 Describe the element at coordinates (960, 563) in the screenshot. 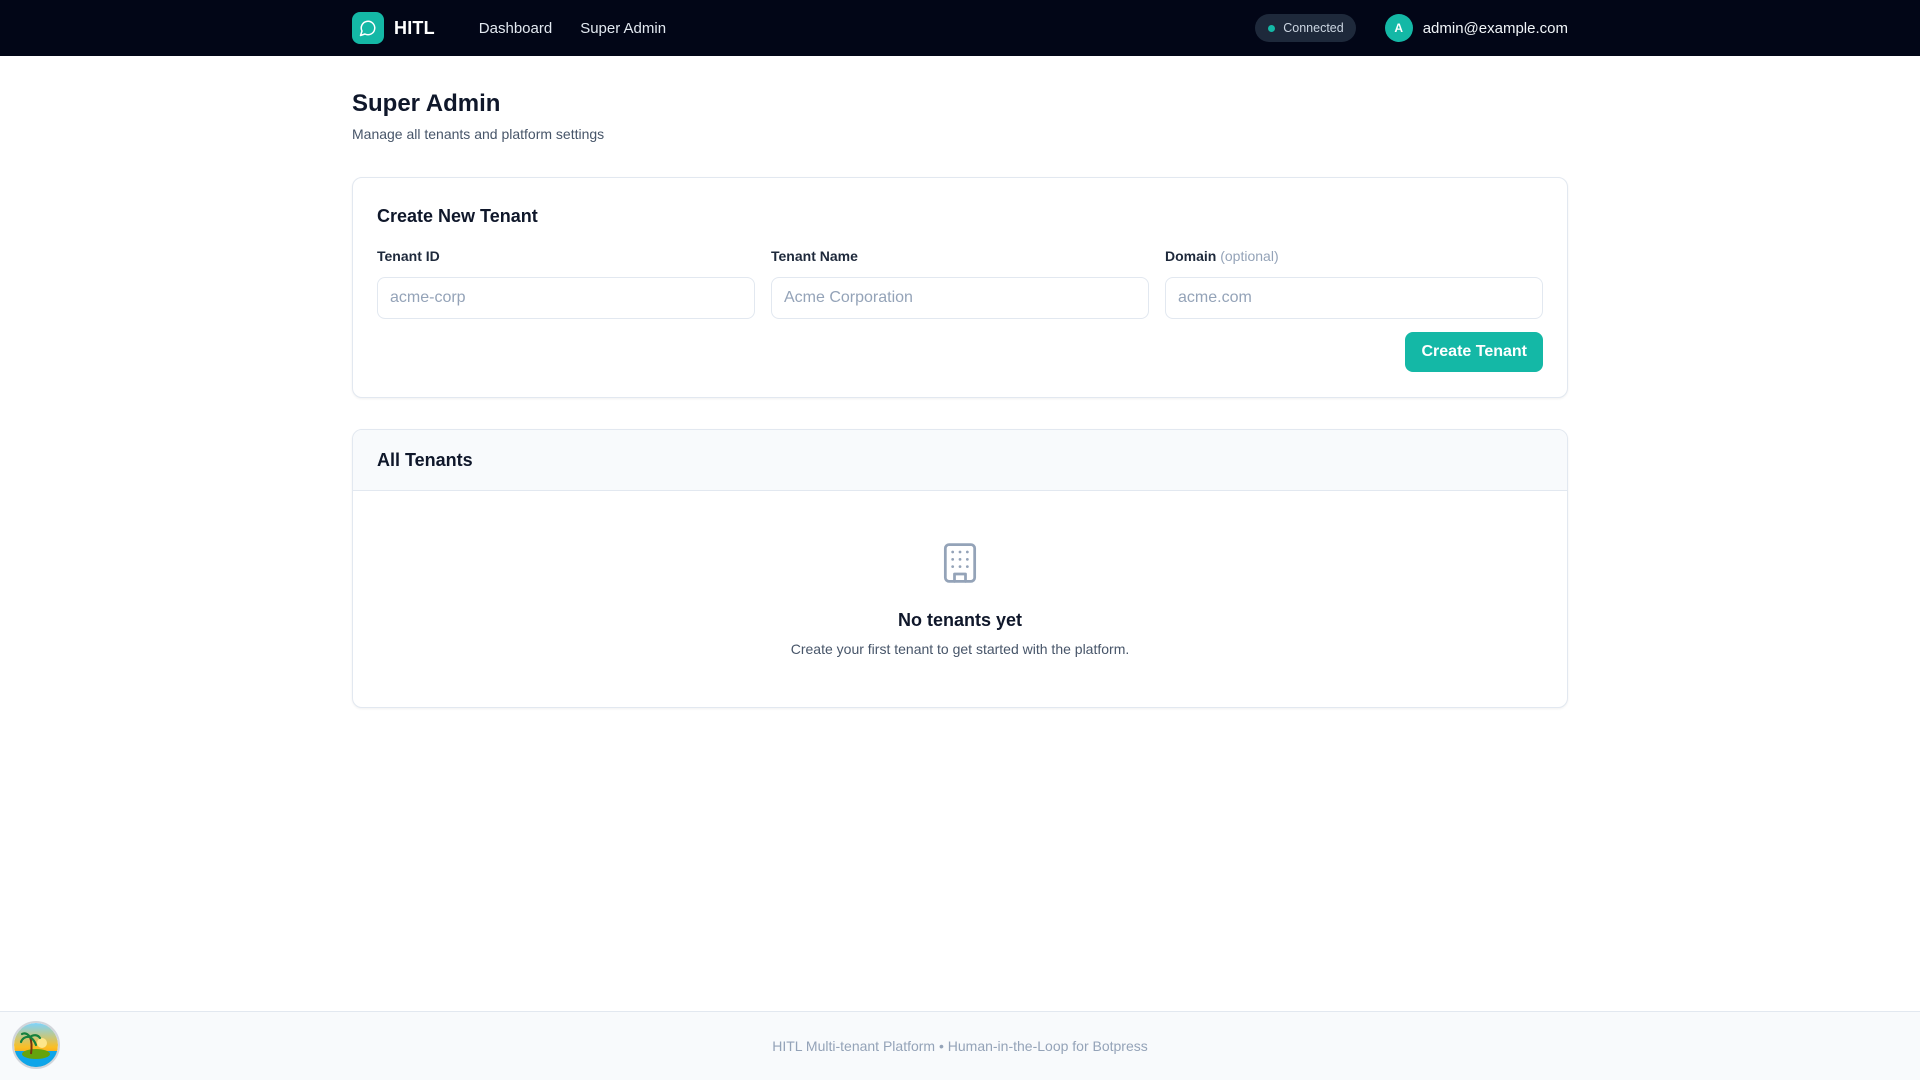

I see `building-icon` at that location.